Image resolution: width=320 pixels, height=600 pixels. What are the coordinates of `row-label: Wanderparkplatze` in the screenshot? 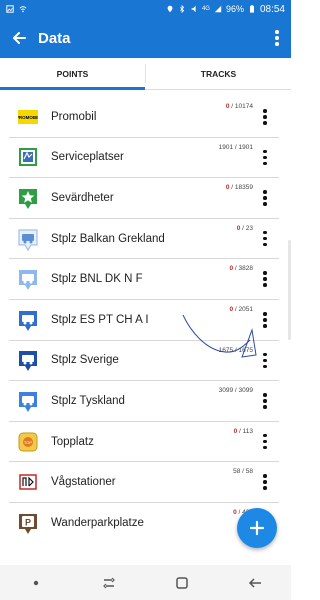 It's located at (97, 523).